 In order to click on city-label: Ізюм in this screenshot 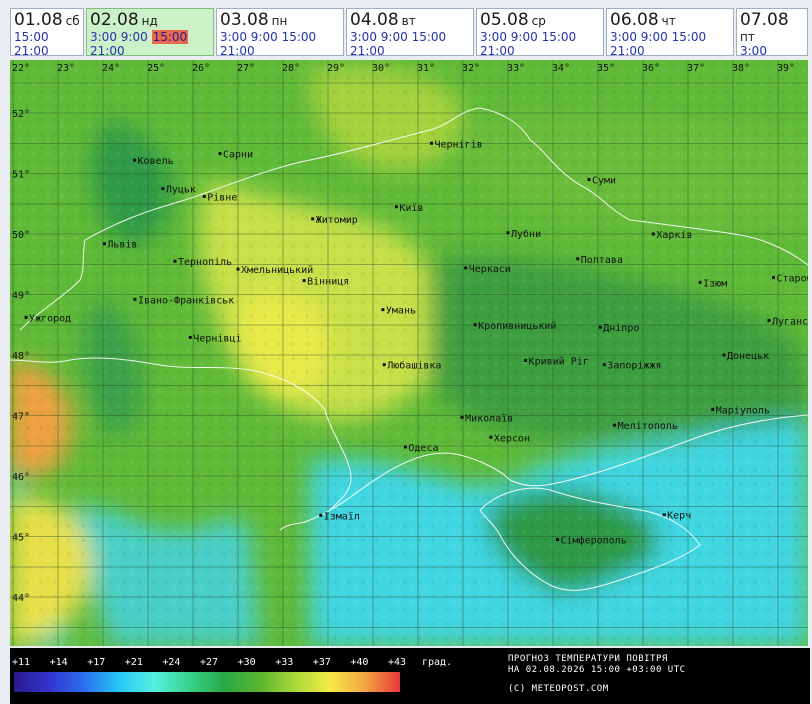, I will do `click(715, 283)`.